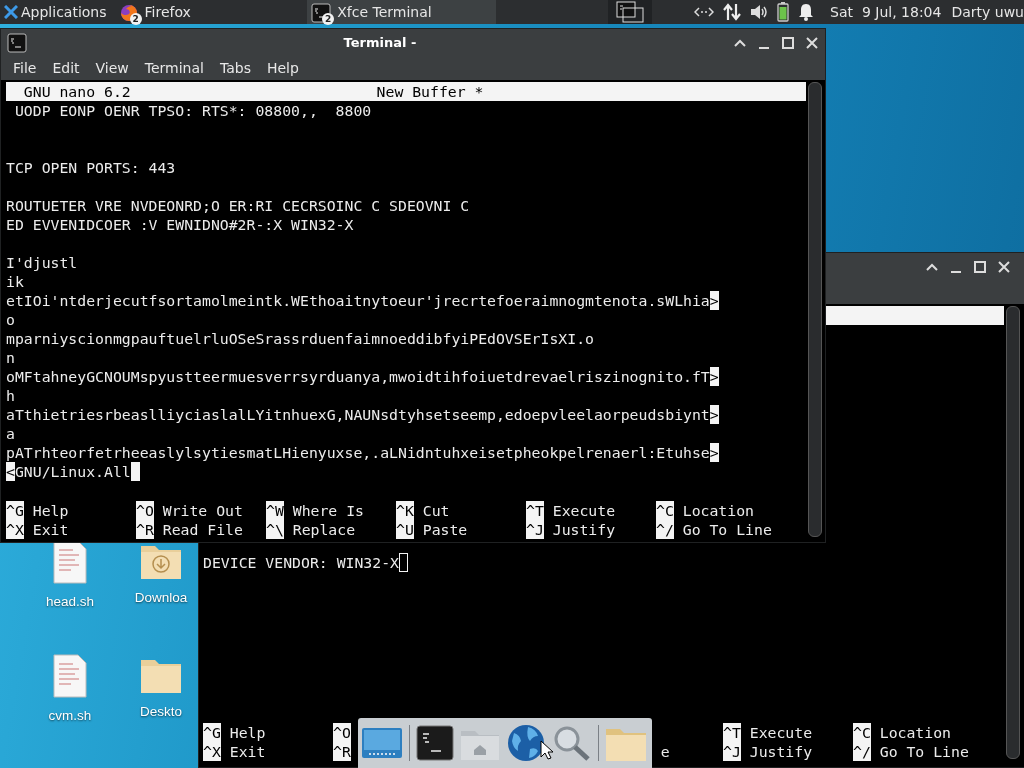 The width and height of the screenshot is (1024, 768). Describe the element at coordinates (328, 19) in the screenshot. I see `count-badge: 2` at that location.